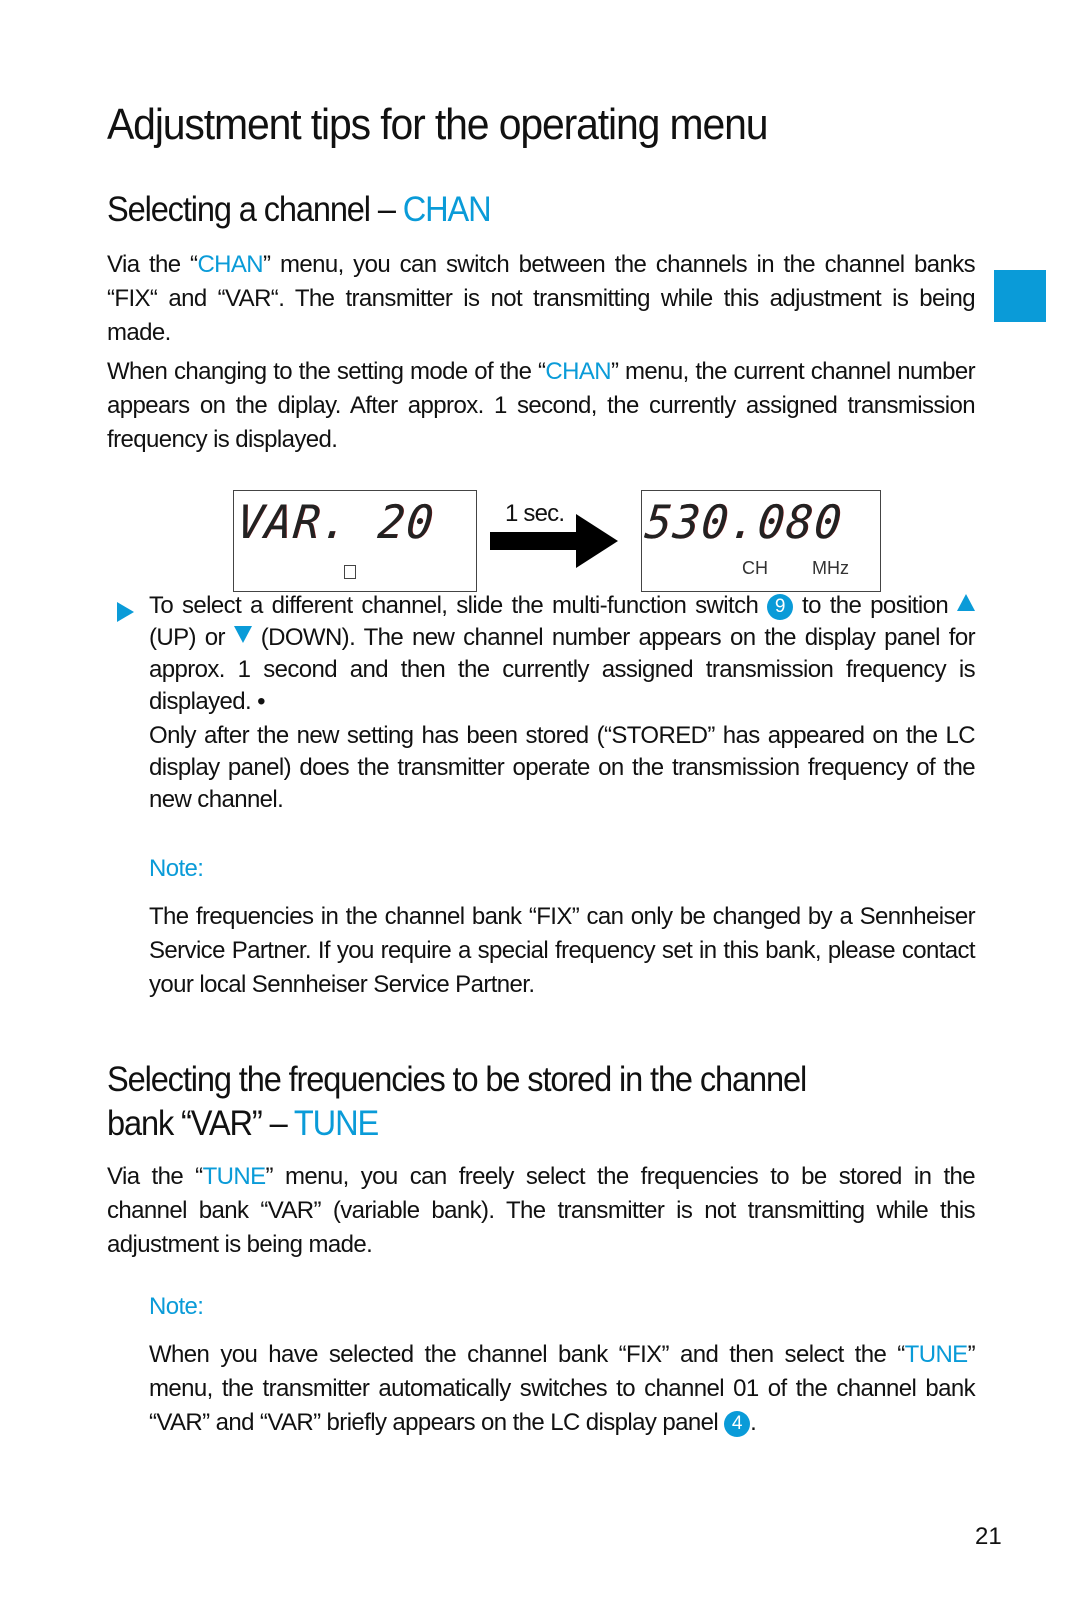 This screenshot has width=1080, height=1619. What do you see at coordinates (438, 124) in the screenshot?
I see `page-title: Adjustment tips for the operating menu` at bounding box center [438, 124].